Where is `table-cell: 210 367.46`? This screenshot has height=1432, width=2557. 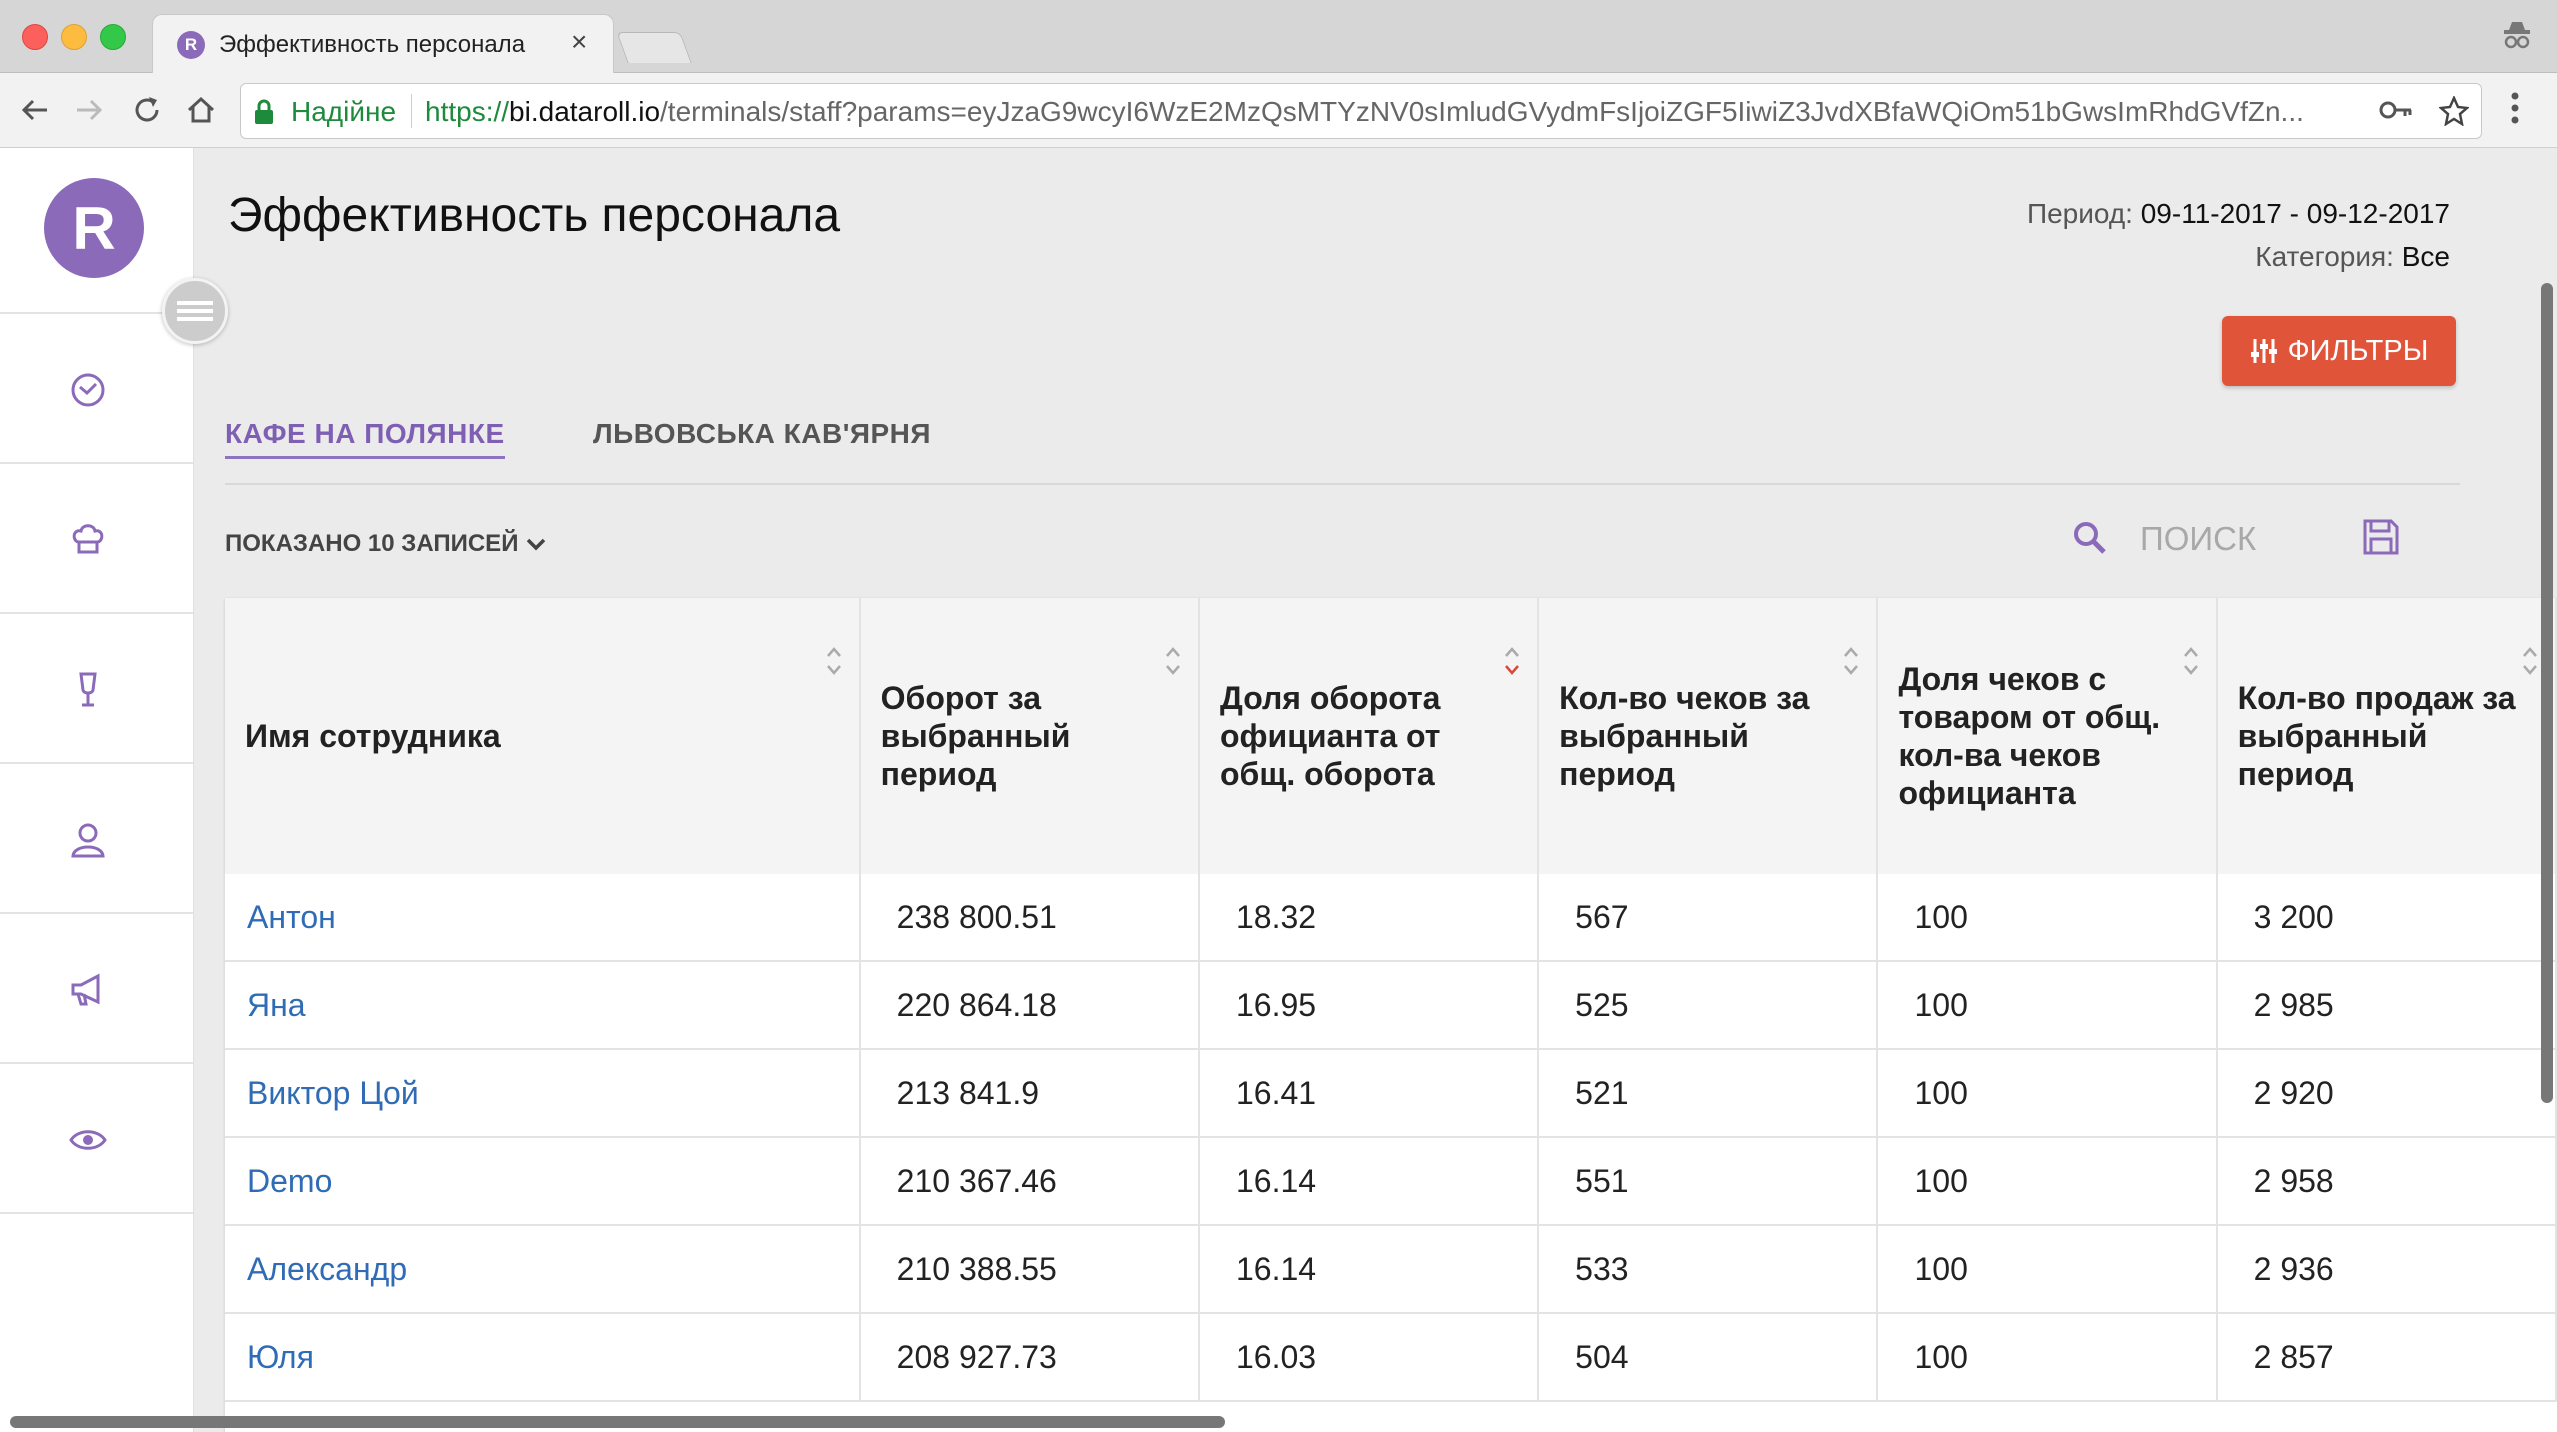
table-cell: 210 367.46 is located at coordinates (1030, 1181).